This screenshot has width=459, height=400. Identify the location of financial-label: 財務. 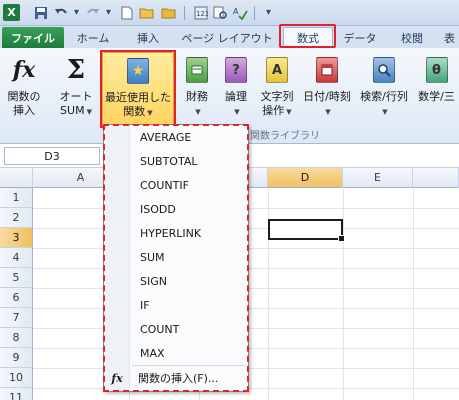
(197, 96).